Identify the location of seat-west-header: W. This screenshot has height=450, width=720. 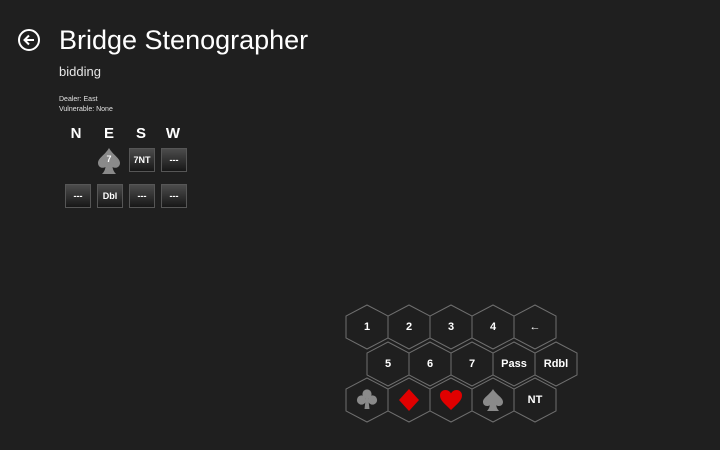
(173, 133).